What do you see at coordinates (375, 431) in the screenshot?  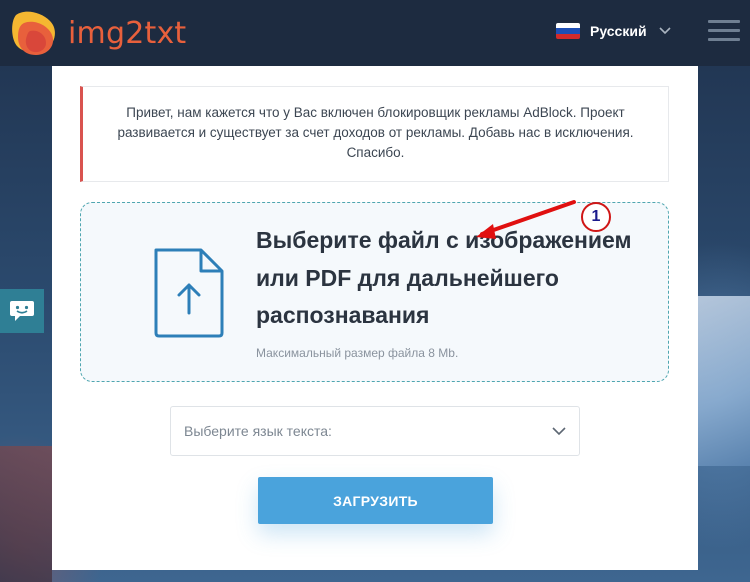 I see `language-select: Выберите язык текста:` at bounding box center [375, 431].